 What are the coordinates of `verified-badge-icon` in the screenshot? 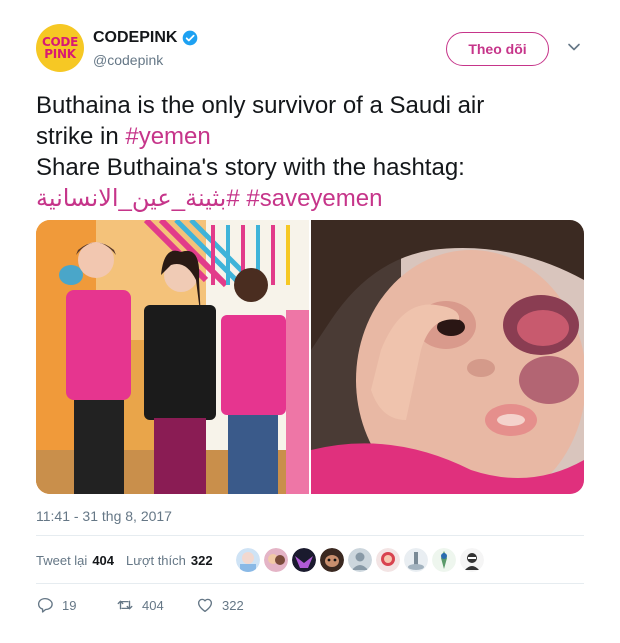 It's located at (190, 38).